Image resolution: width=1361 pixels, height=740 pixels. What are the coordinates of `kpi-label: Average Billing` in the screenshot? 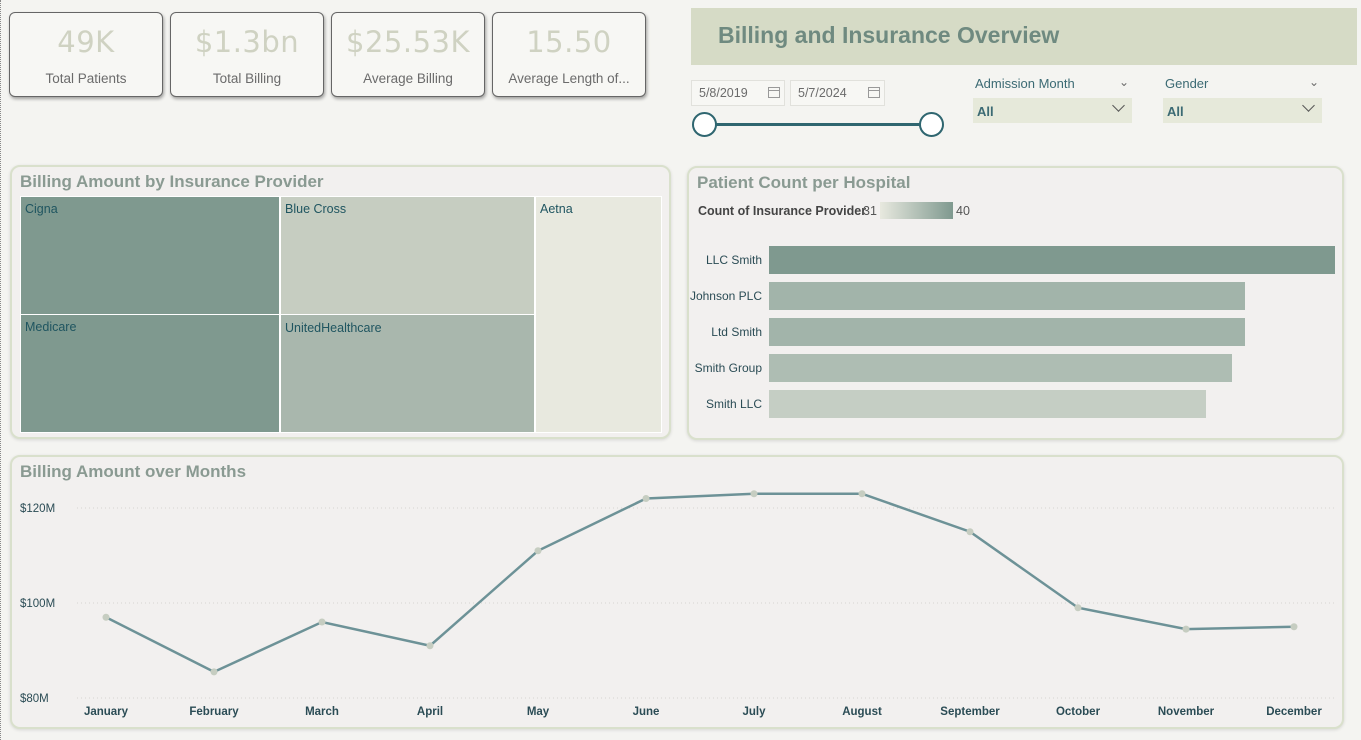 It's located at (408, 78).